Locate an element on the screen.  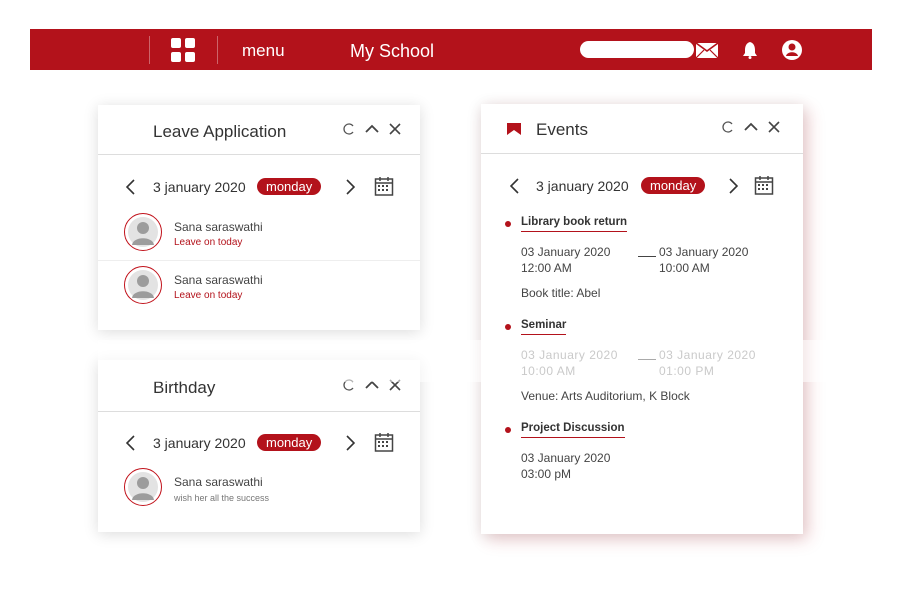
event-end-time: 10:00 AM is located at coordinates (684, 268).